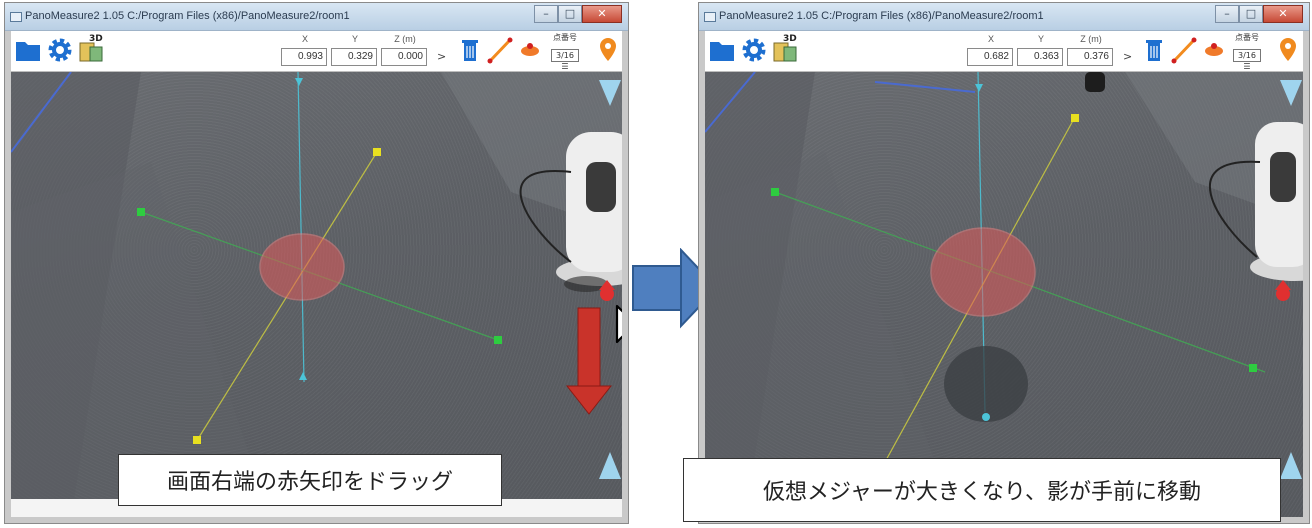 This screenshot has width=1312, height=528. Describe the element at coordinates (986, 384) in the screenshot. I see `measure-shadow` at that location.